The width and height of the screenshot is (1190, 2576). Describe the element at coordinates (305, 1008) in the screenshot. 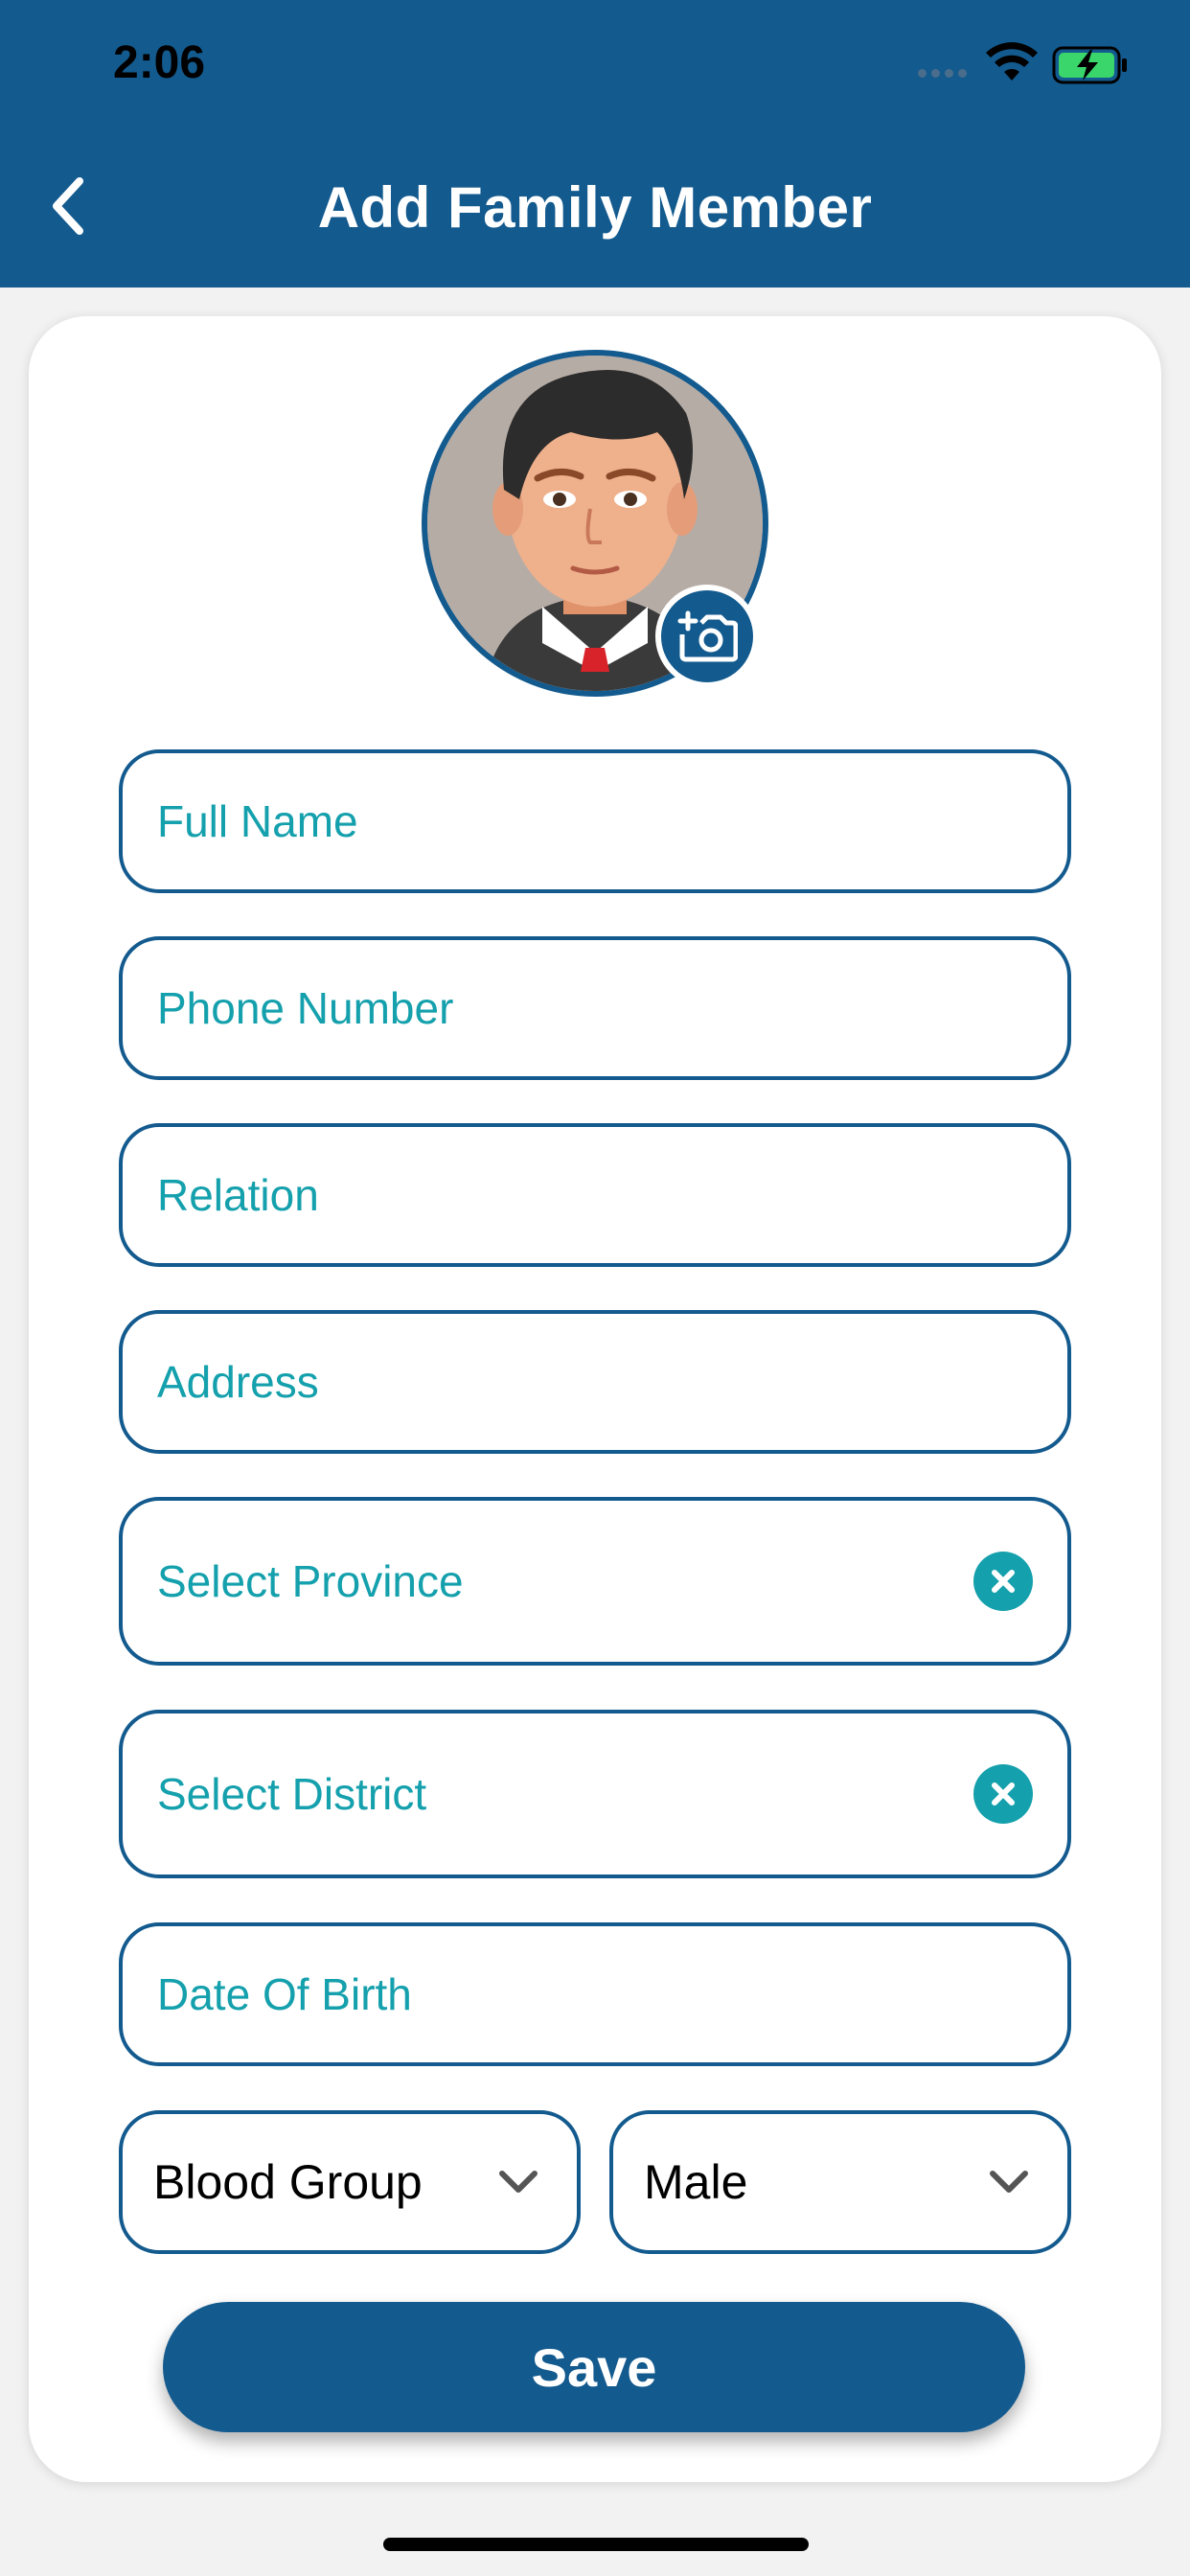

I see `phone-number-placeholder: Phone Number` at that location.